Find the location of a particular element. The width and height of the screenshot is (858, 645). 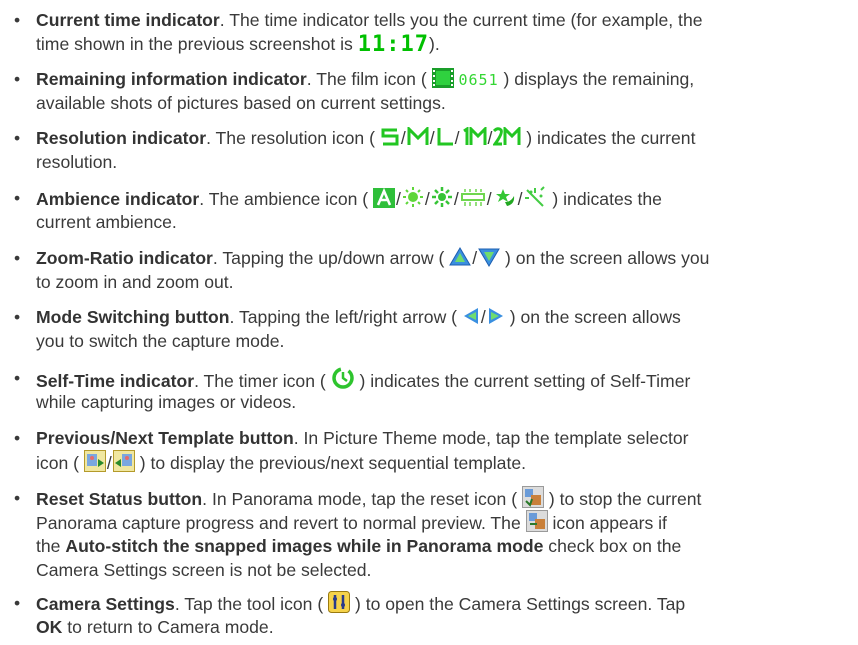

ambience-bright-icon is located at coordinates (442, 200).